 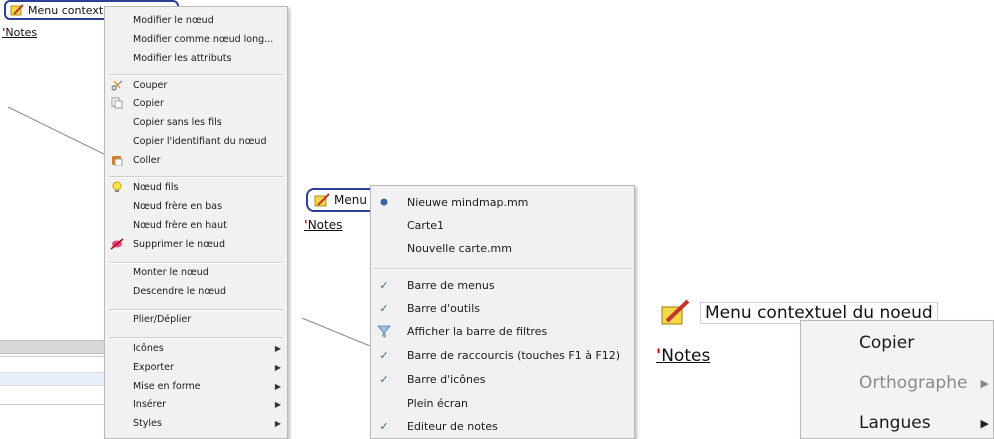 What do you see at coordinates (52, 347) in the screenshot?
I see `scroll-bar` at bounding box center [52, 347].